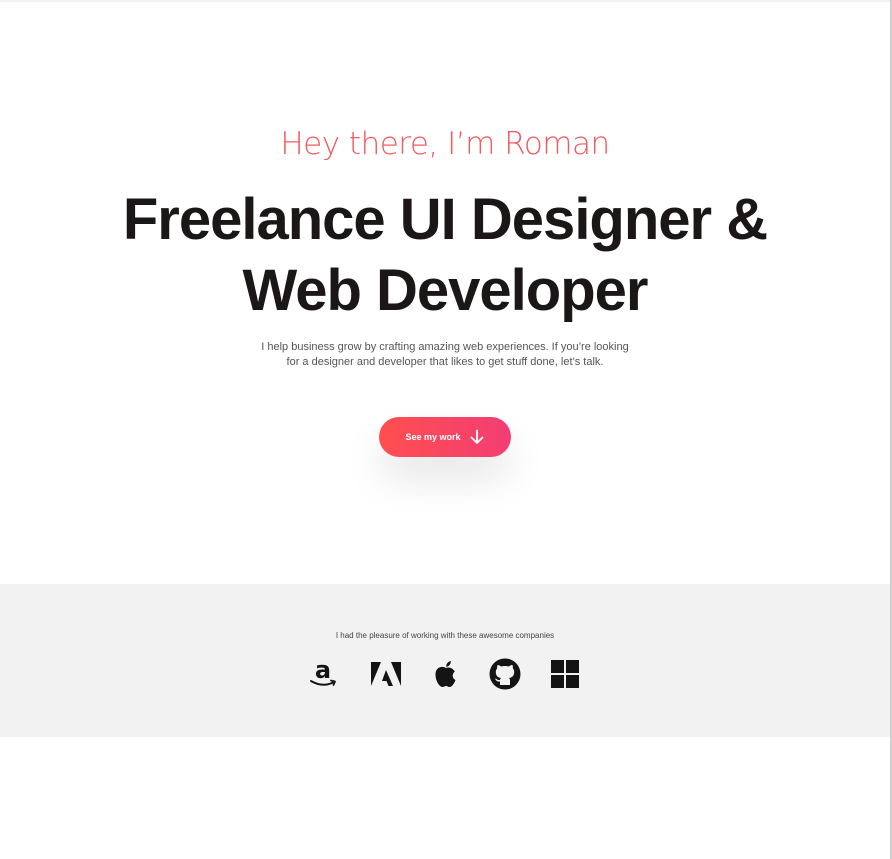 This screenshot has width=892, height=859. What do you see at coordinates (565, 674) in the screenshot?
I see `microsoft-logo-icon` at bounding box center [565, 674].